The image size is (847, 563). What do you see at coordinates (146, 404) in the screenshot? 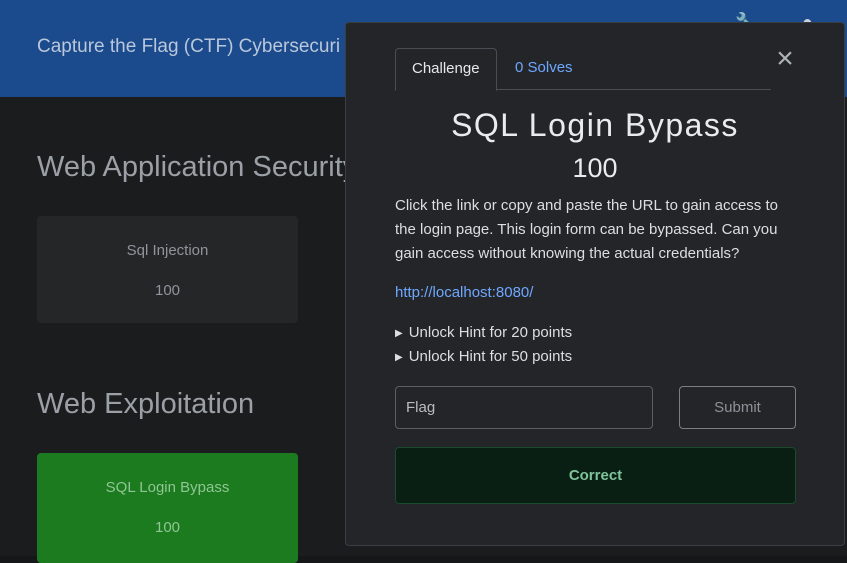
I see `category-title-web-exploitation: Web Exploitation` at bounding box center [146, 404].